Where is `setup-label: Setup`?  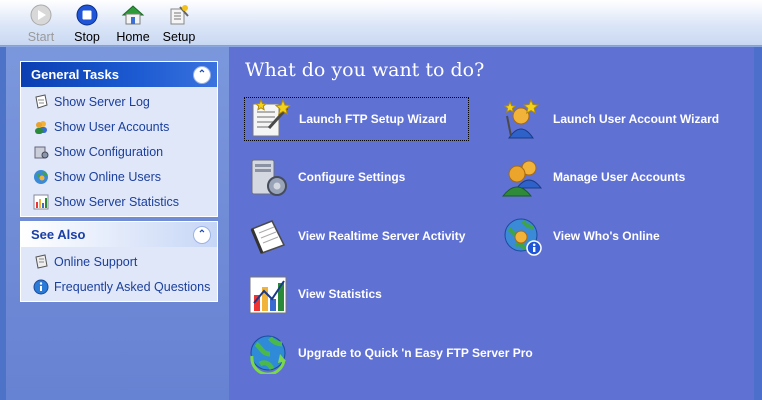 setup-label: Setup is located at coordinates (179, 37).